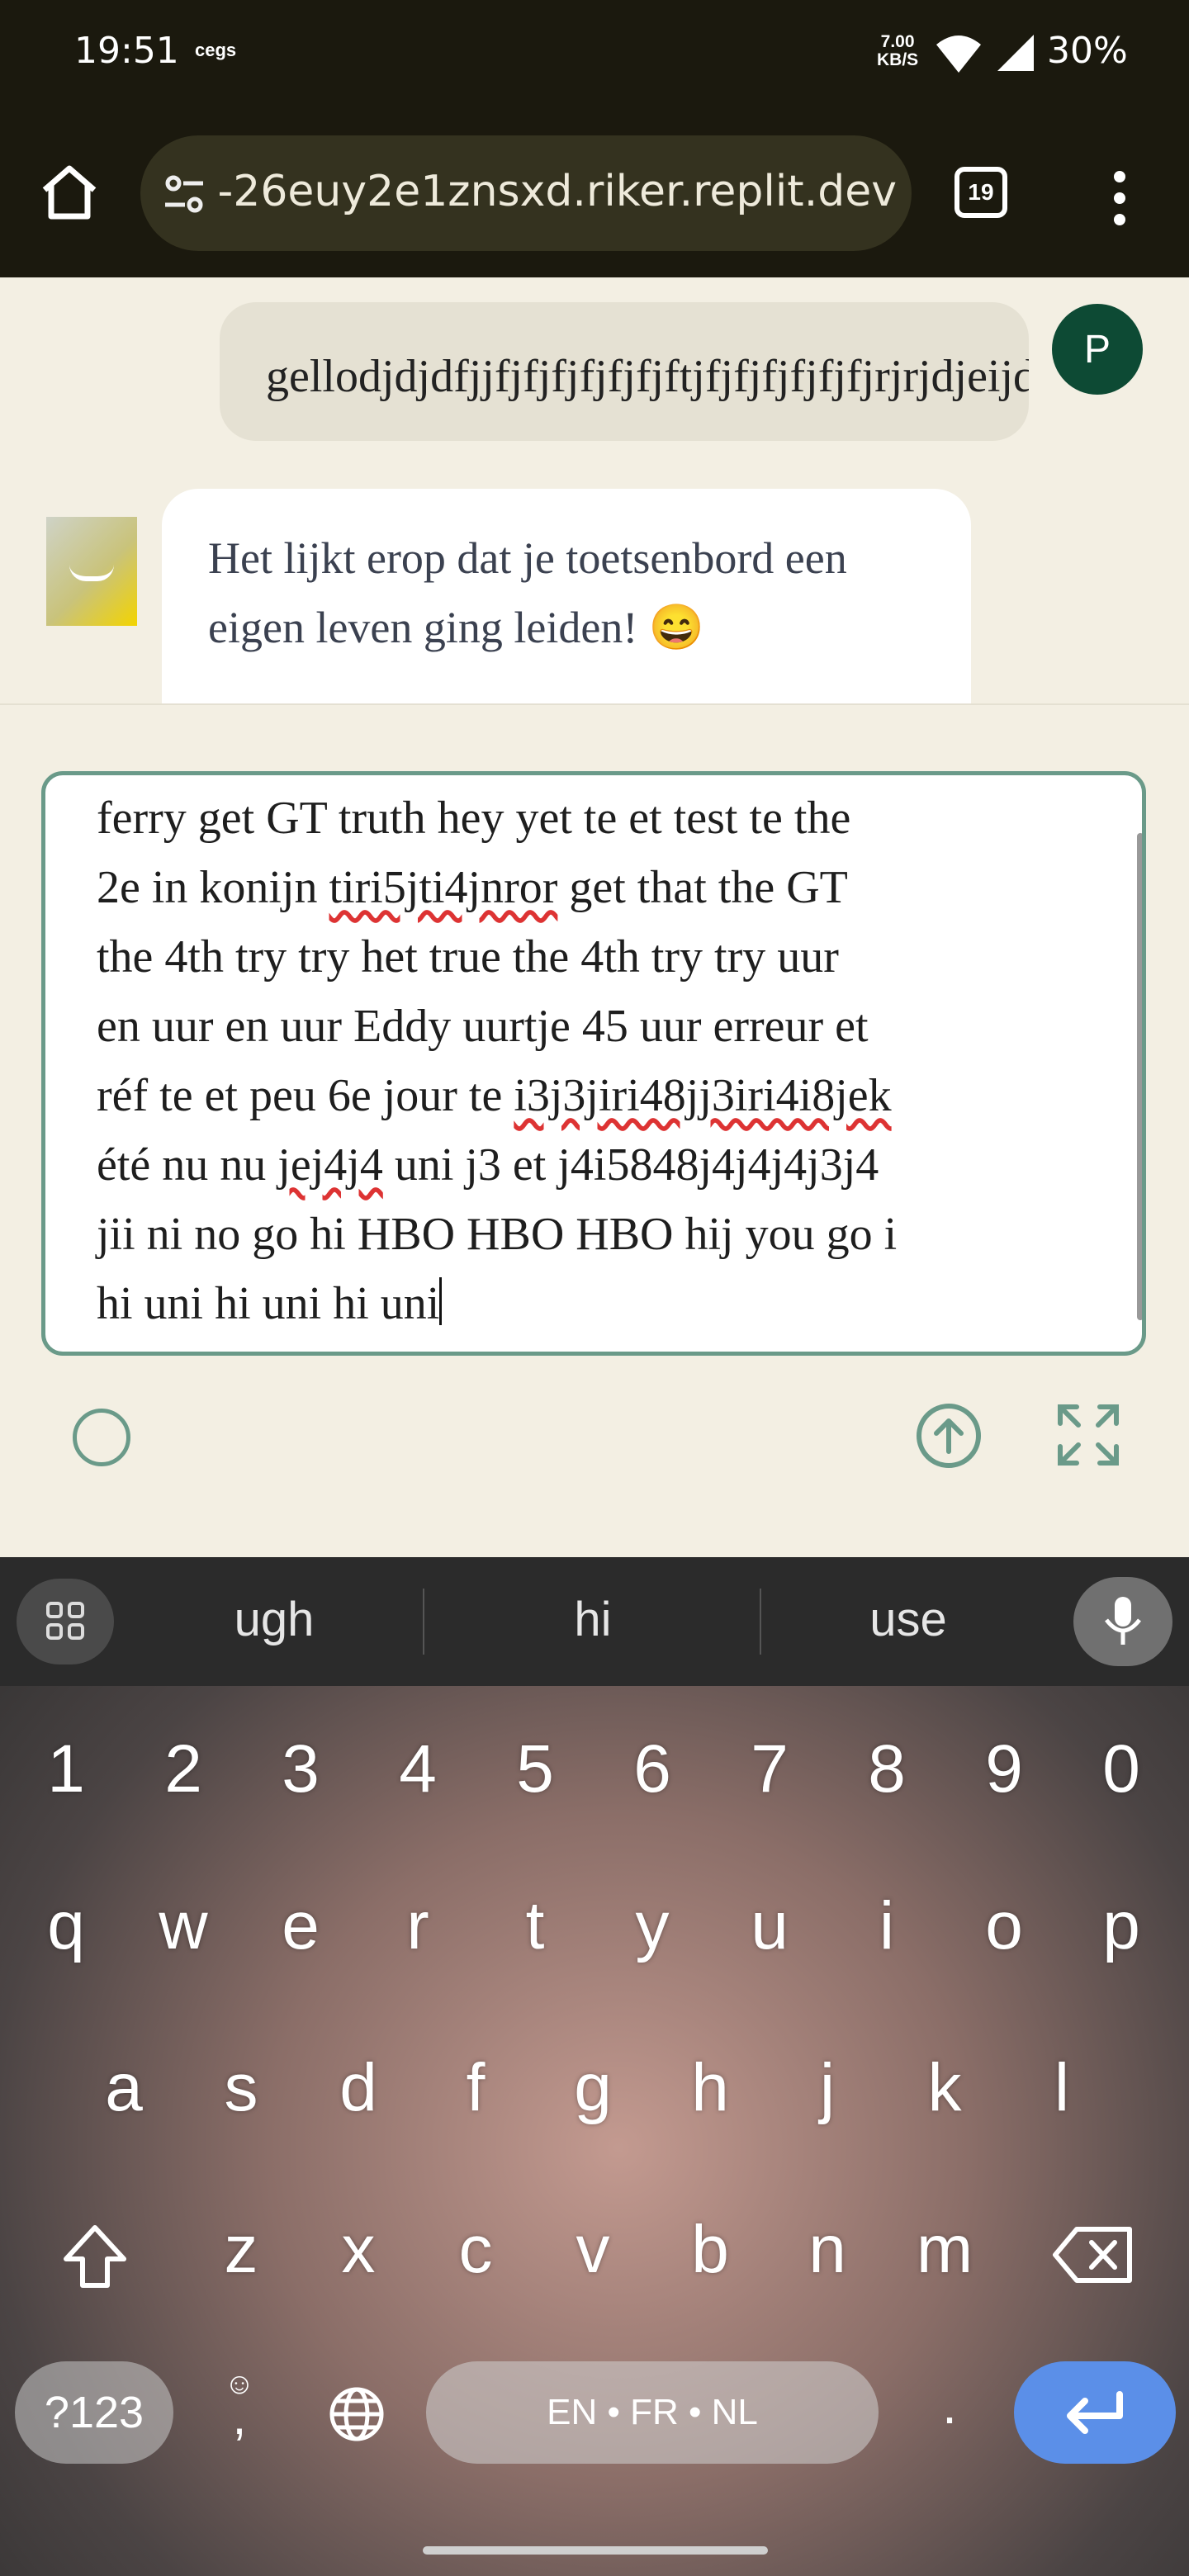 The height and width of the screenshot is (2576, 1189). Describe the element at coordinates (66, 1769) in the screenshot. I see `key-1: 1` at that location.